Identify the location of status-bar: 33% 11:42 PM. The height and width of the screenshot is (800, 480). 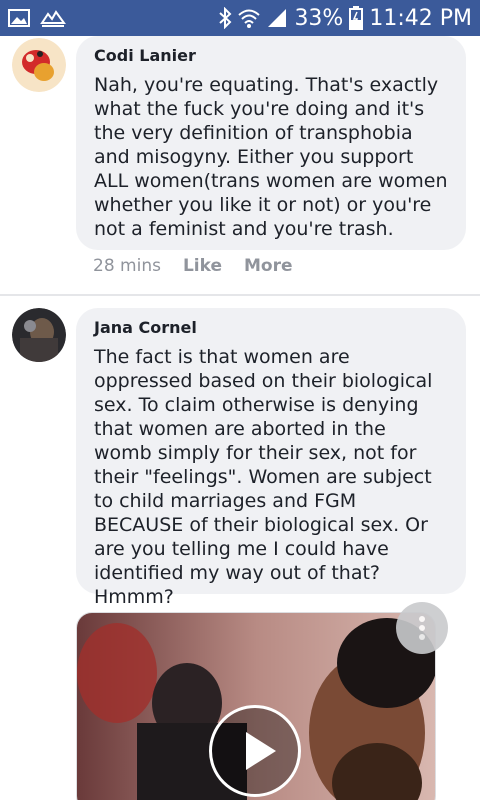
(240, 18).